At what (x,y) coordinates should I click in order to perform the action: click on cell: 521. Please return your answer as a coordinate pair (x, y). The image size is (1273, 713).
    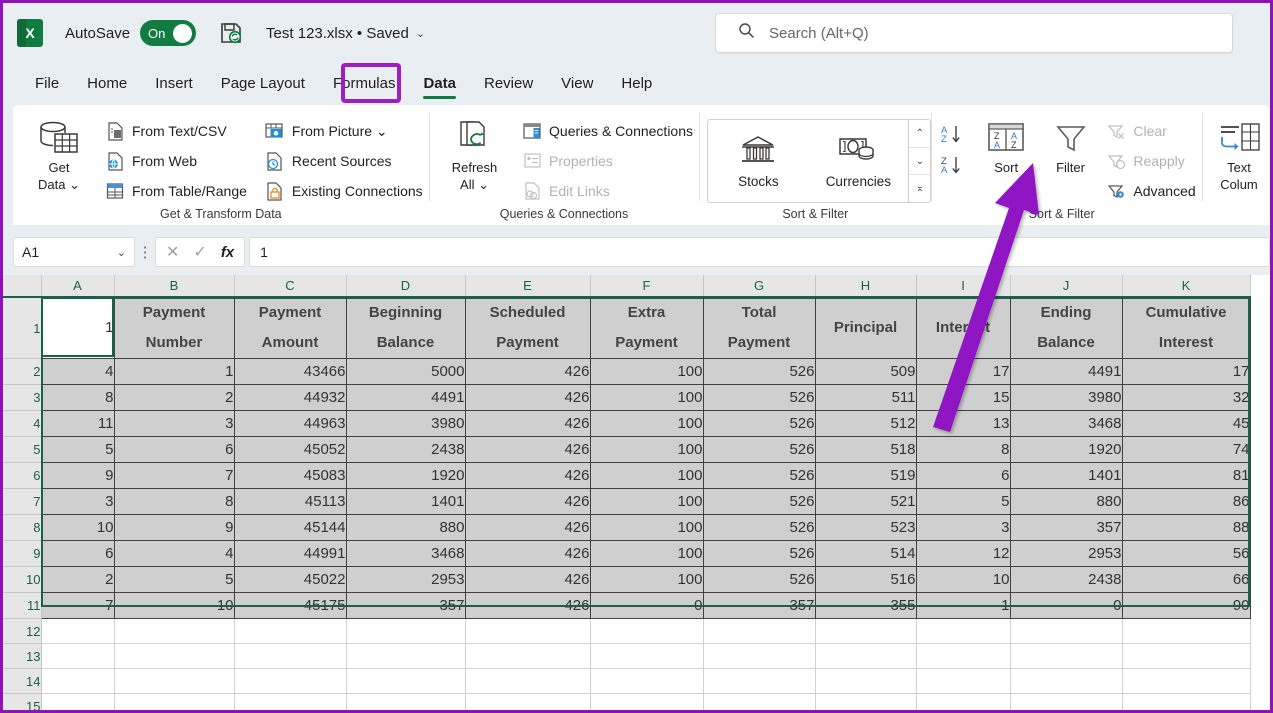
    Looking at the image, I should click on (866, 501).